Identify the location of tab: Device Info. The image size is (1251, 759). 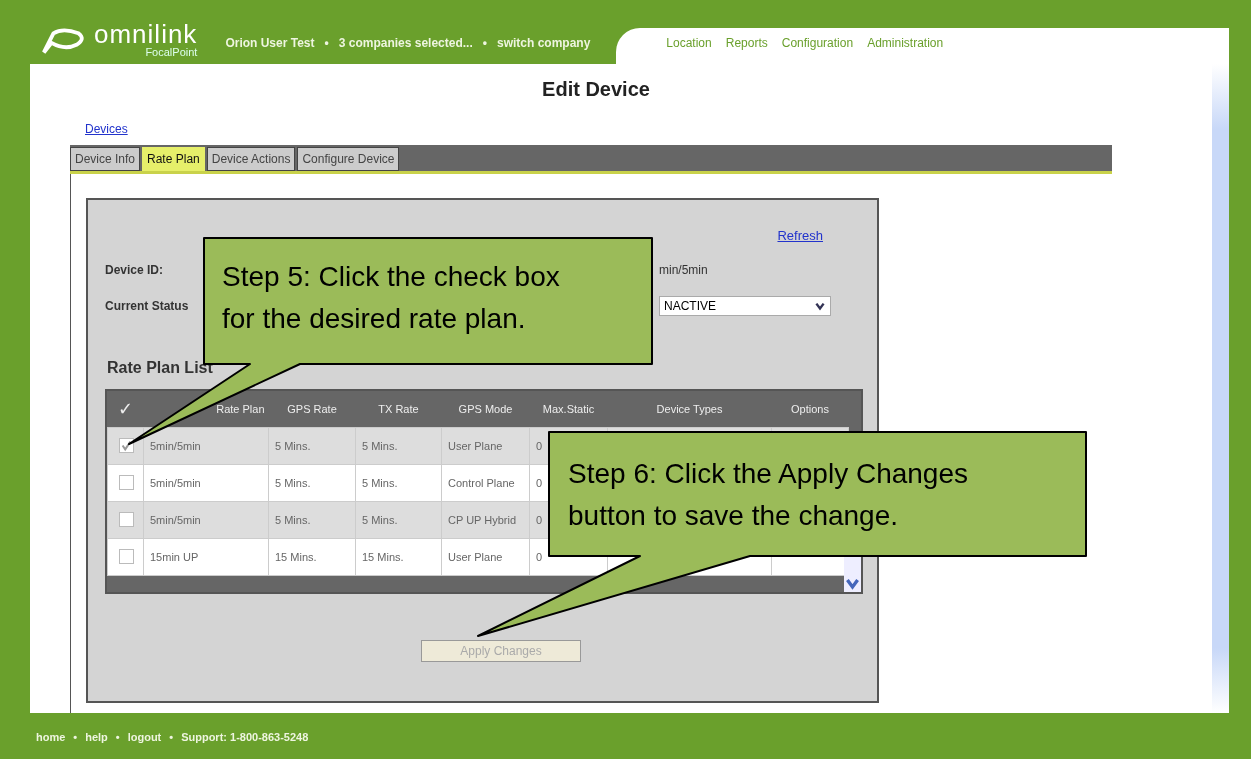
(105, 159).